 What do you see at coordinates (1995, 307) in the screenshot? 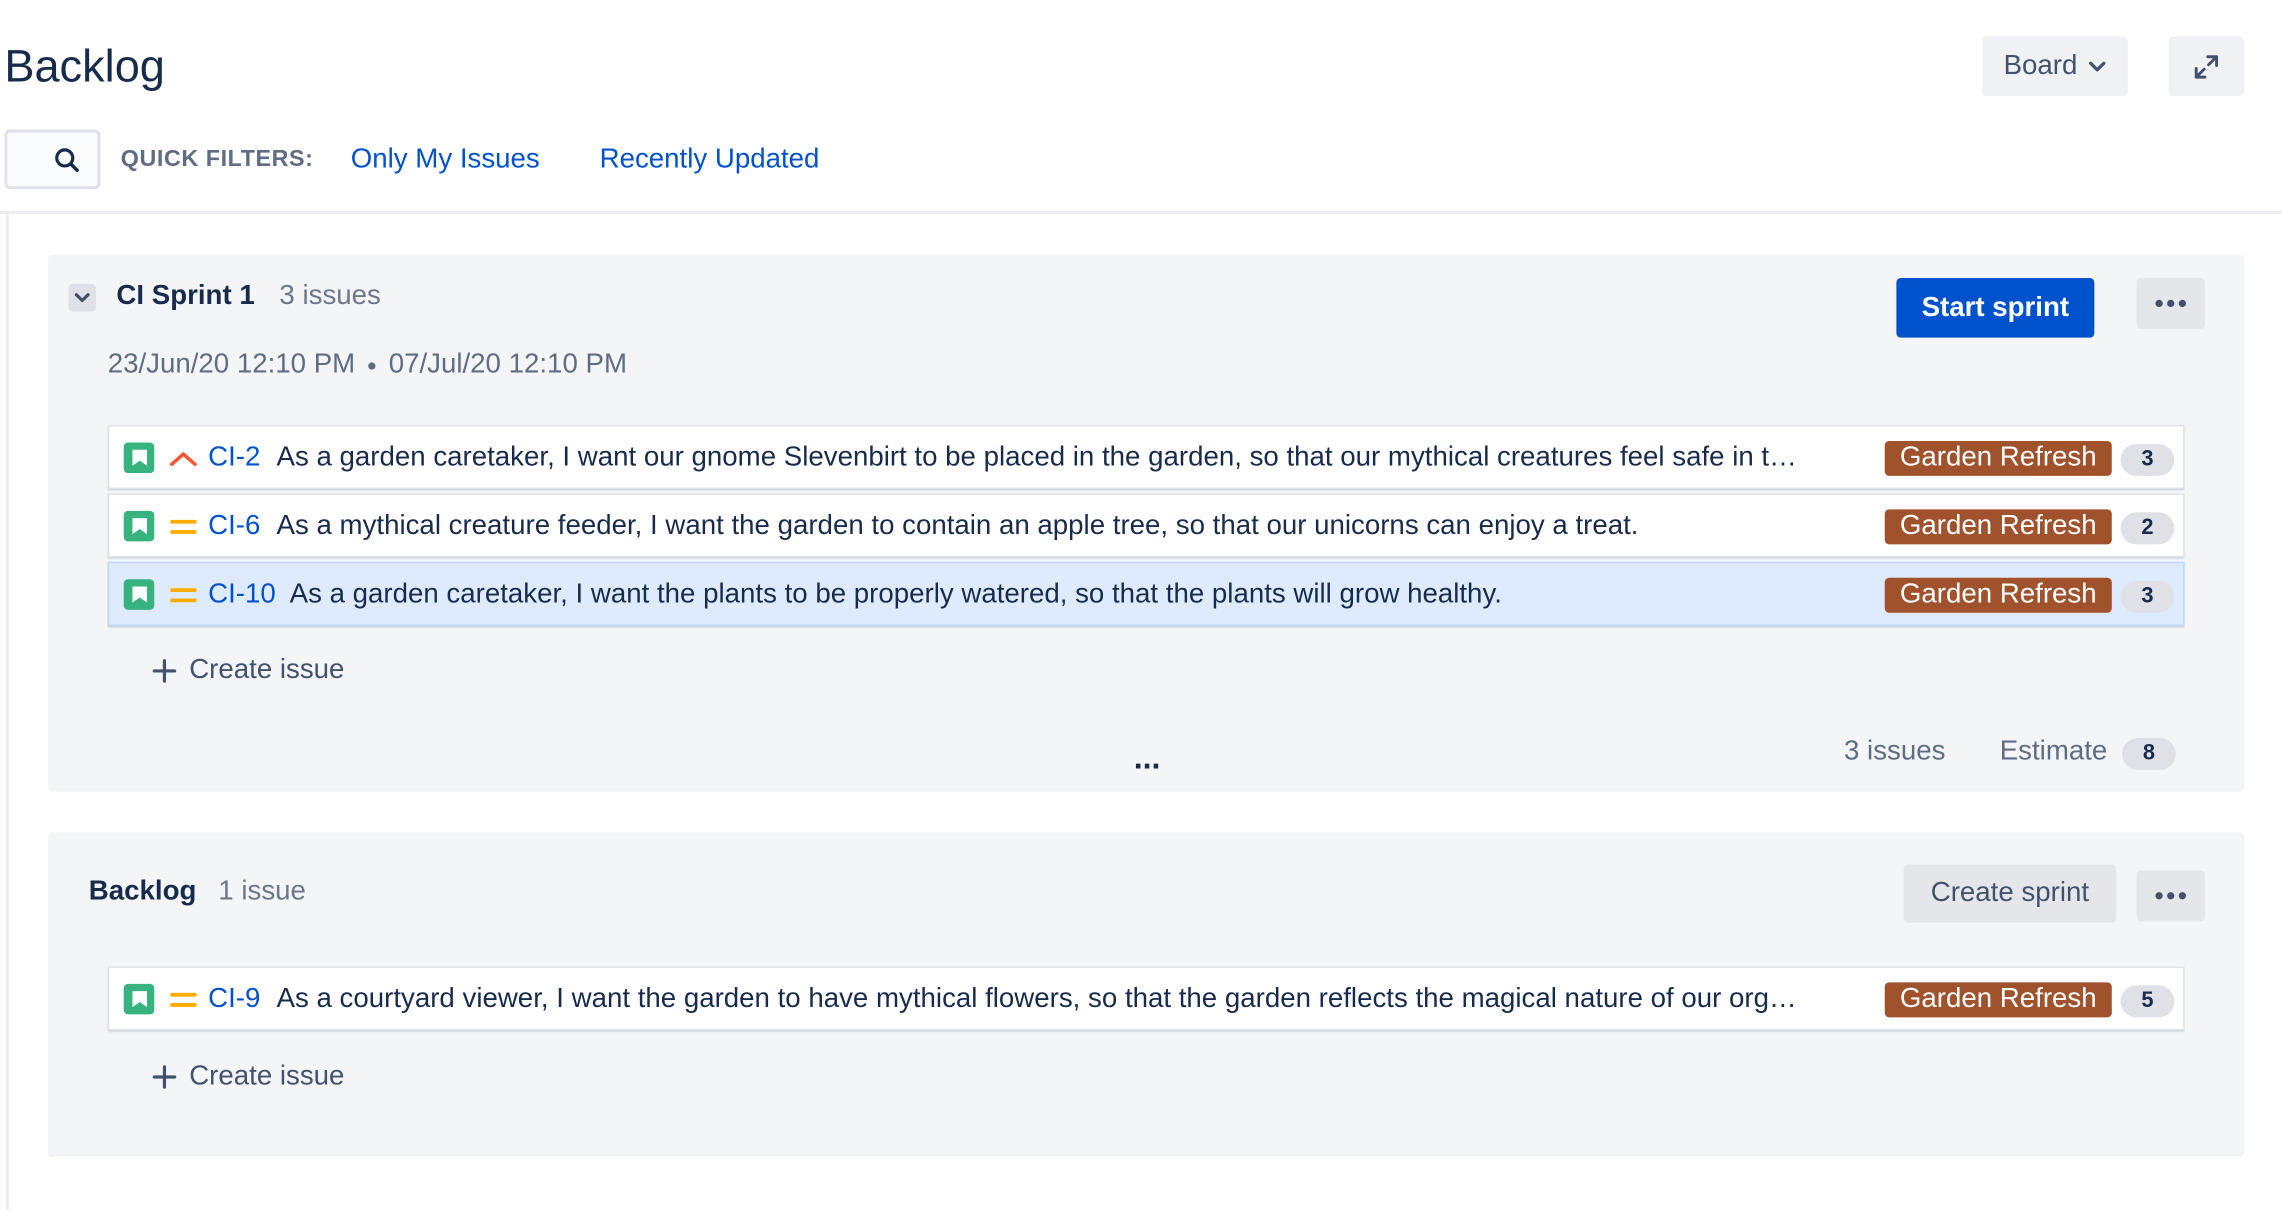
I see `start-sprint-button: Start sprint` at bounding box center [1995, 307].